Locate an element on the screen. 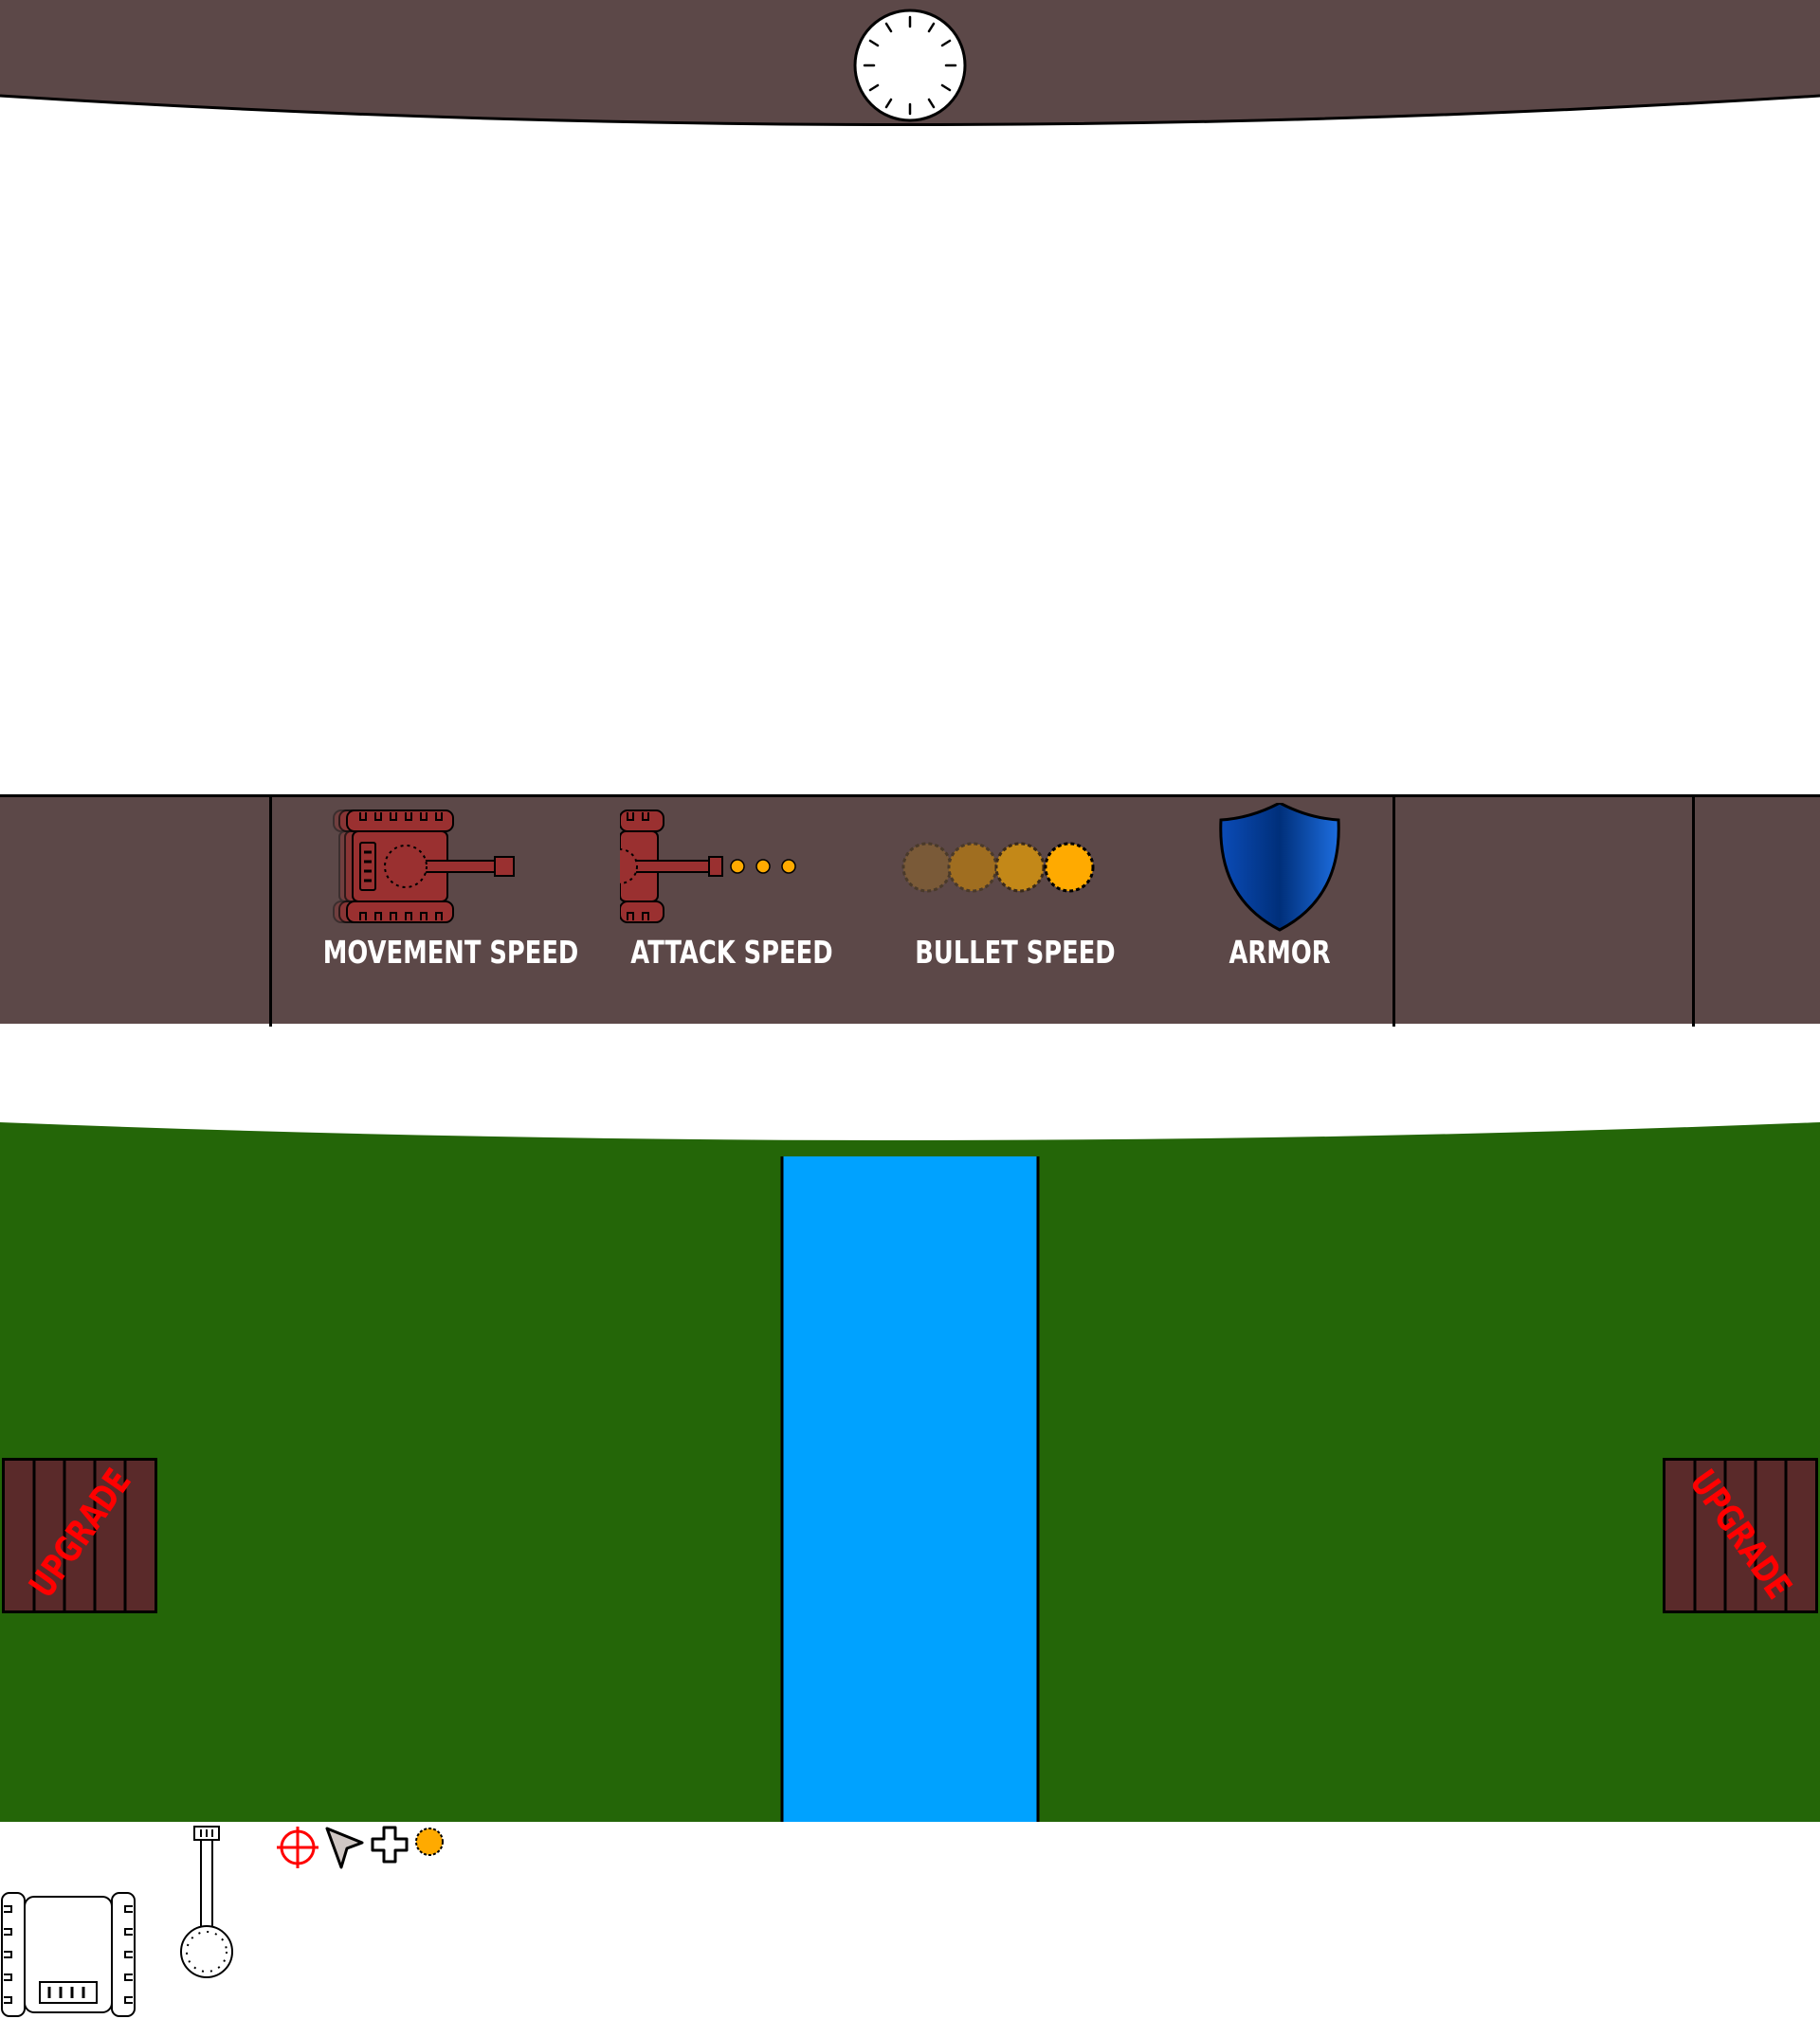  plus-icon is located at coordinates (390, 1845).